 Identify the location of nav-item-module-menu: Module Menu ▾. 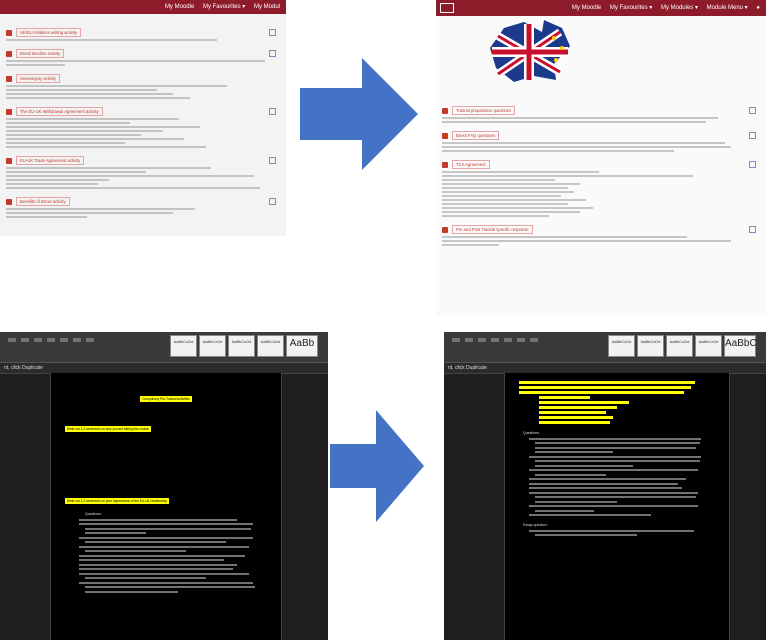
(727, 8).